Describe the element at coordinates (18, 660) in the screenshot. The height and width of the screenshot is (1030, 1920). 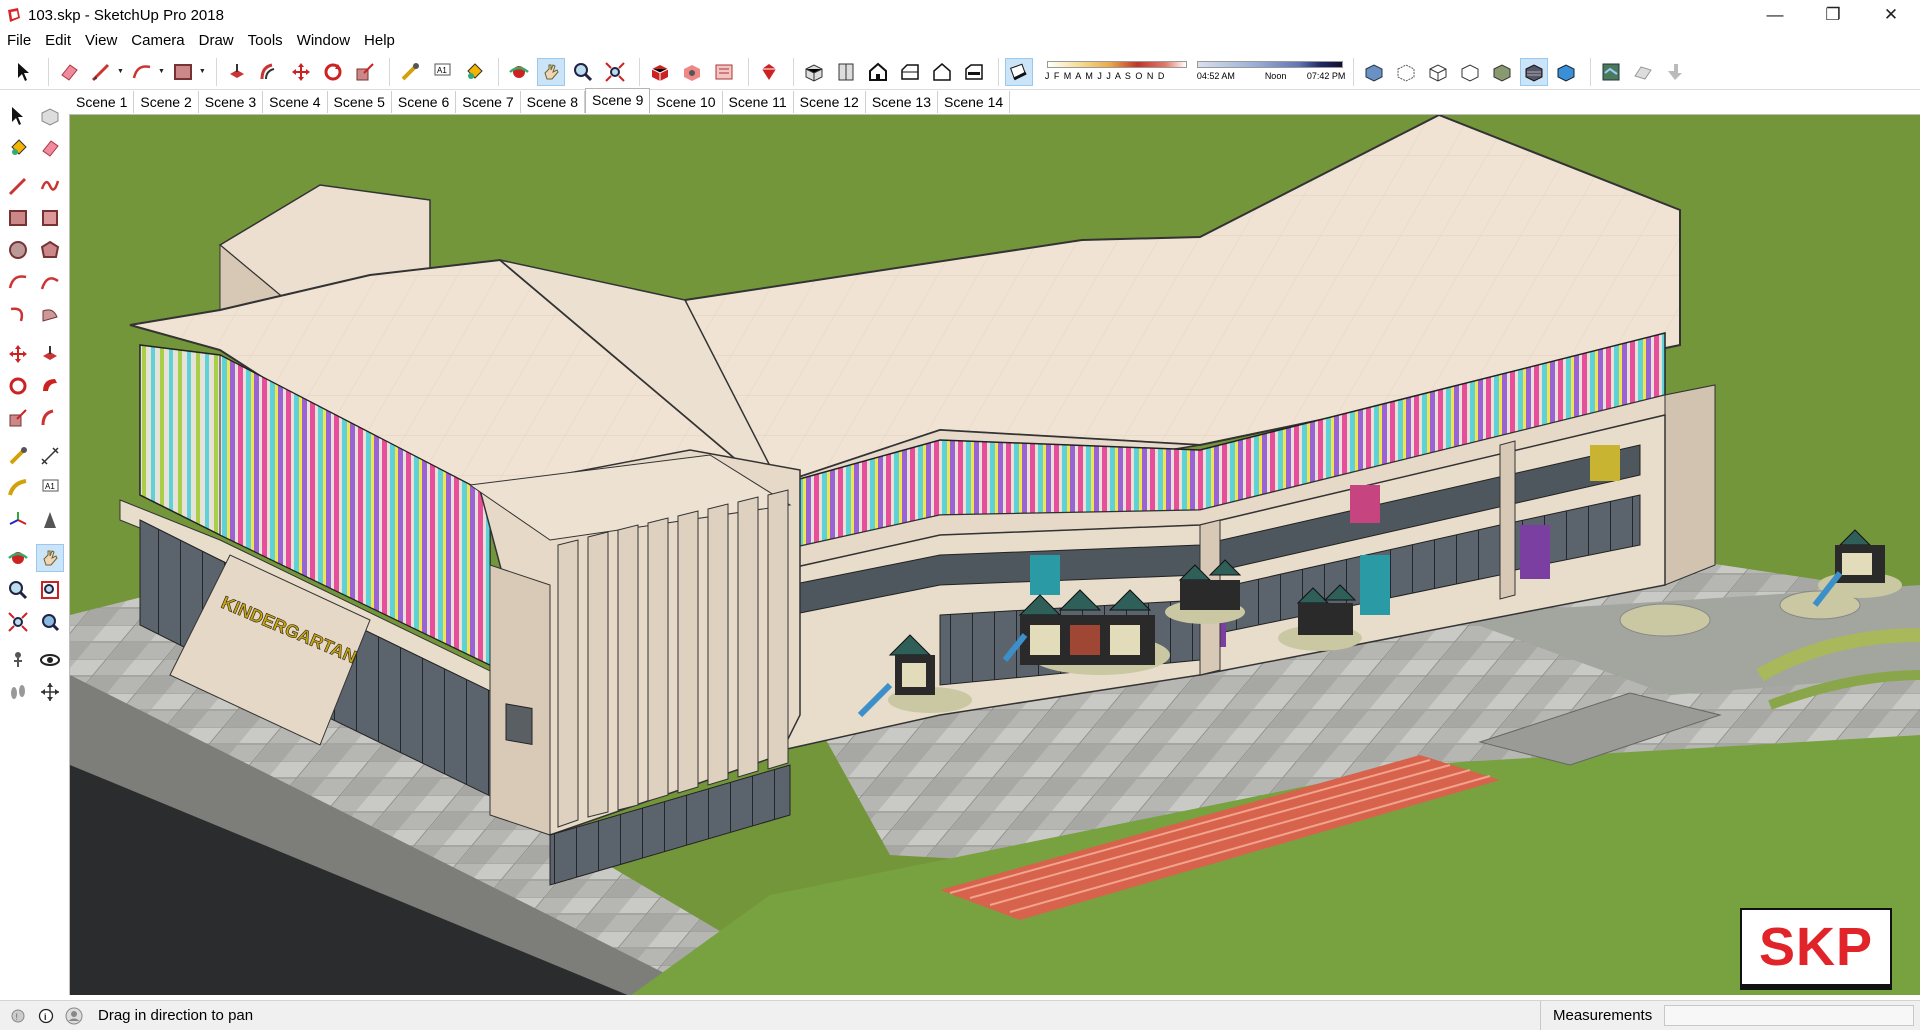
I see `position-camera-icon` at that location.